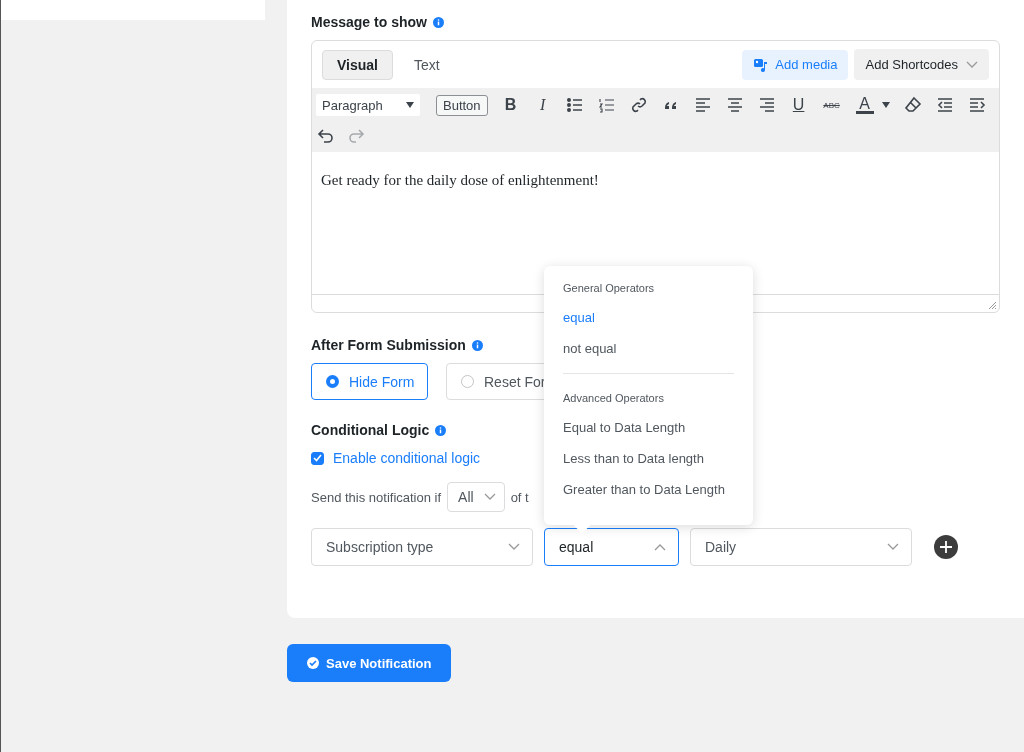 The image size is (1024, 752). I want to click on section-title: Message to show, so click(369, 22).